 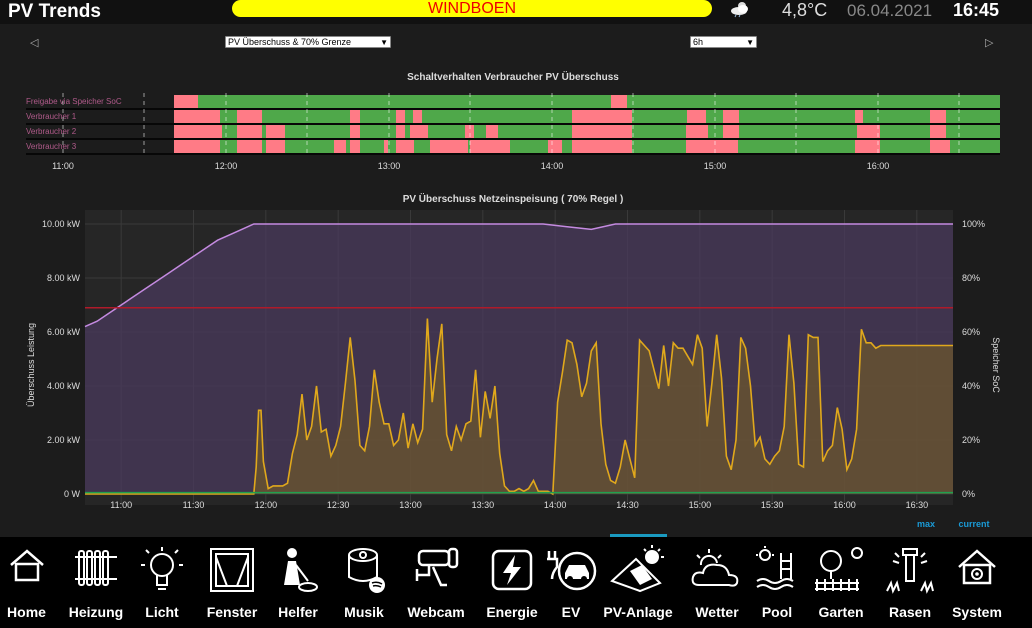 What do you see at coordinates (26, 612) in the screenshot?
I see `nav-label: Home` at bounding box center [26, 612].